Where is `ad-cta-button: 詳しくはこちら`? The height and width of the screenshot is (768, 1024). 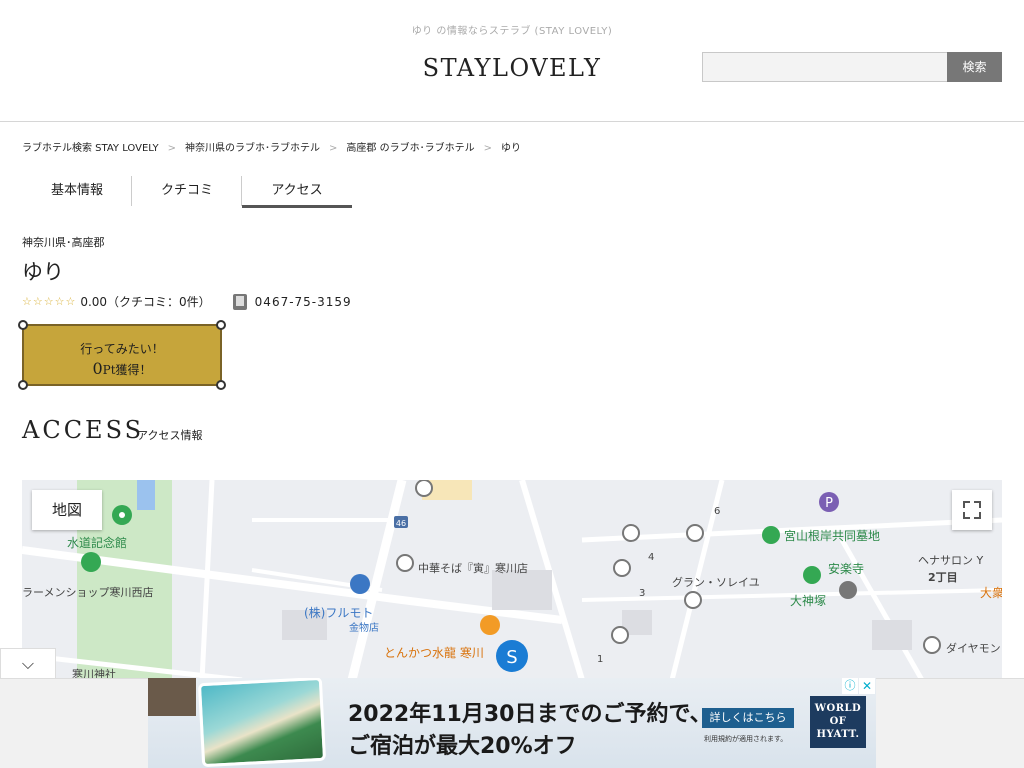 ad-cta-button: 詳しくはこちら is located at coordinates (748, 718).